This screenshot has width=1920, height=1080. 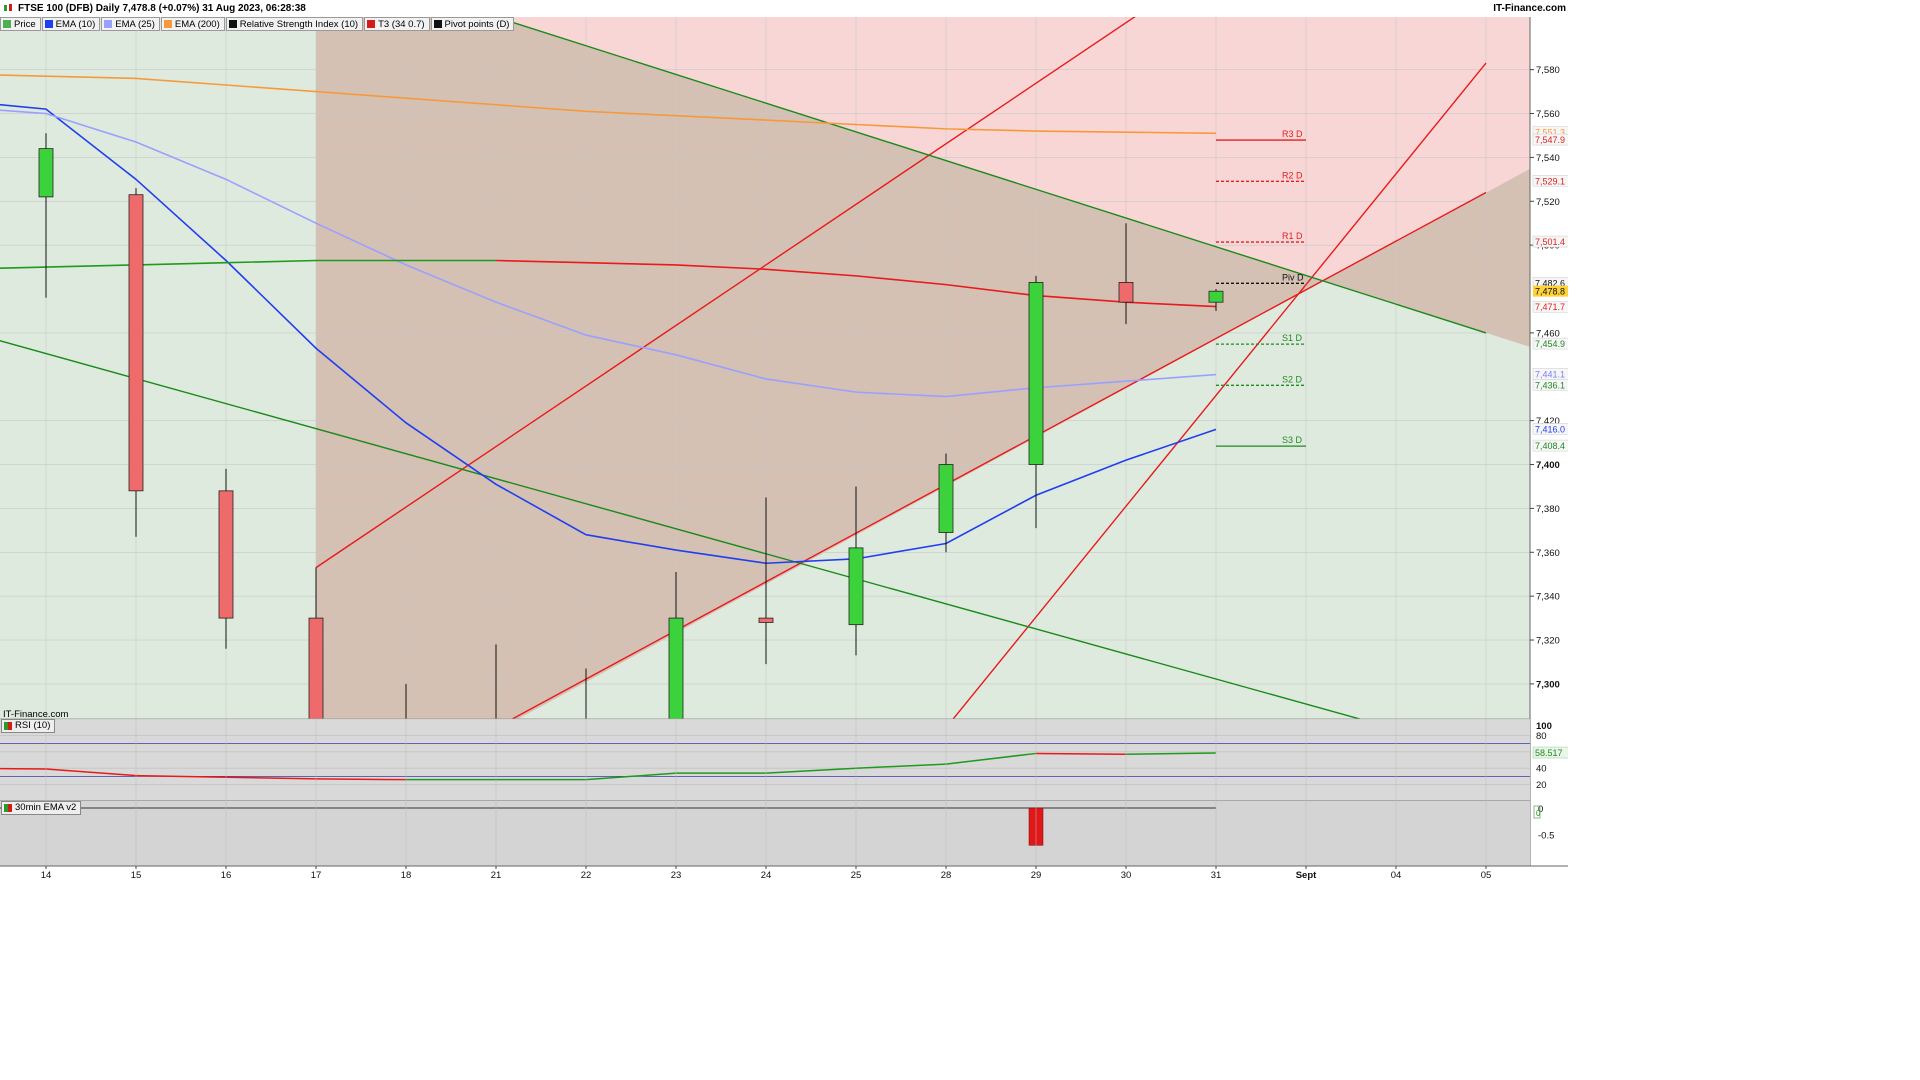 I want to click on legend-label: EMA (200), so click(x=197, y=24).